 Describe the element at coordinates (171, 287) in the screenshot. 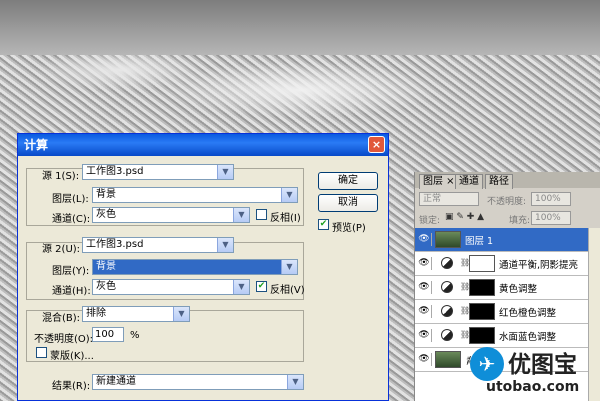

I see `source2-channel-select: 灰色 ▼` at that location.